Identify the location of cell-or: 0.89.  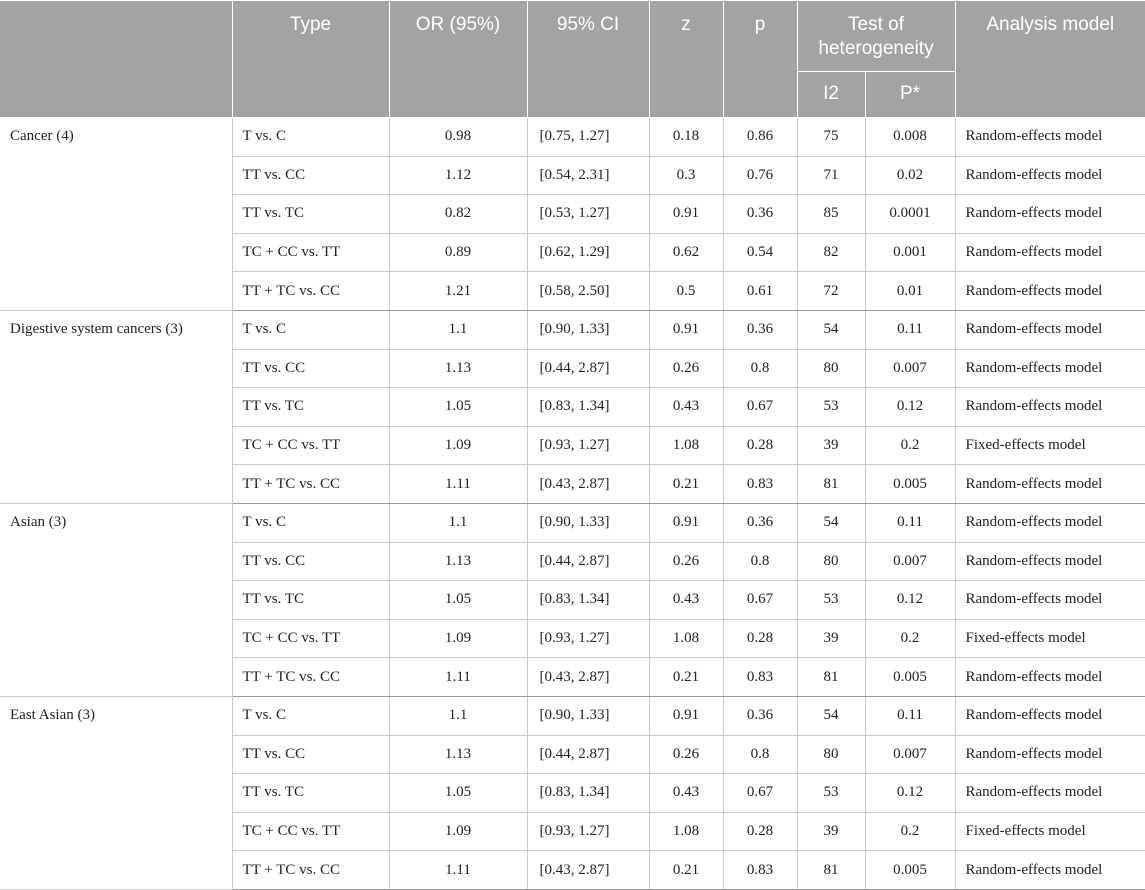
(458, 252).